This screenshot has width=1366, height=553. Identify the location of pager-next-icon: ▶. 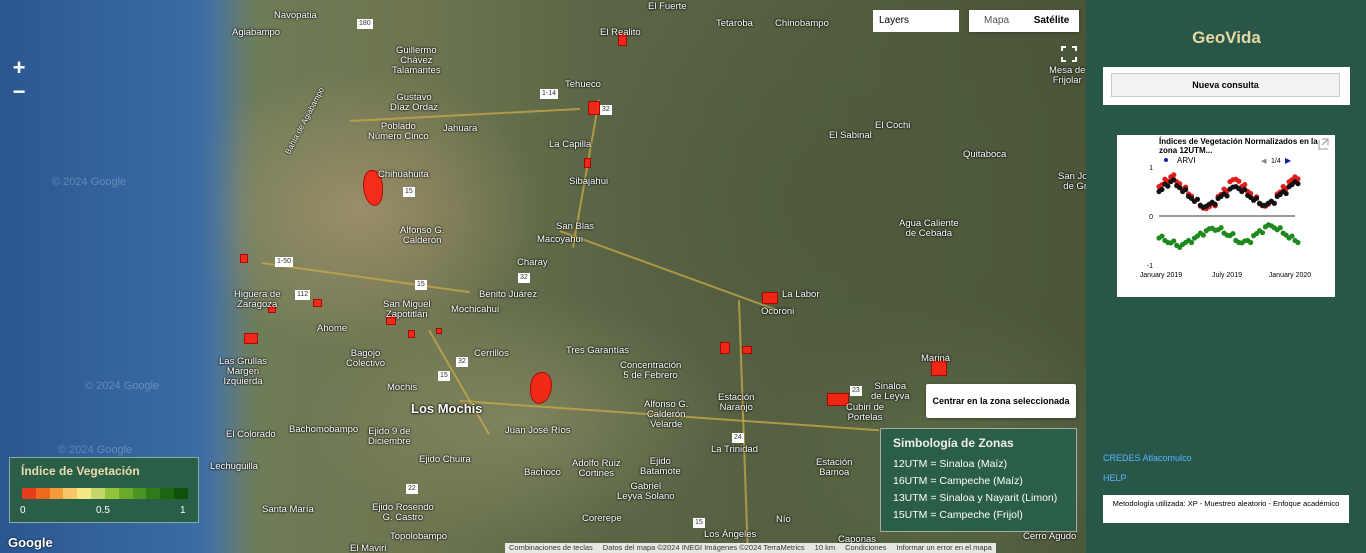
(1288, 160).